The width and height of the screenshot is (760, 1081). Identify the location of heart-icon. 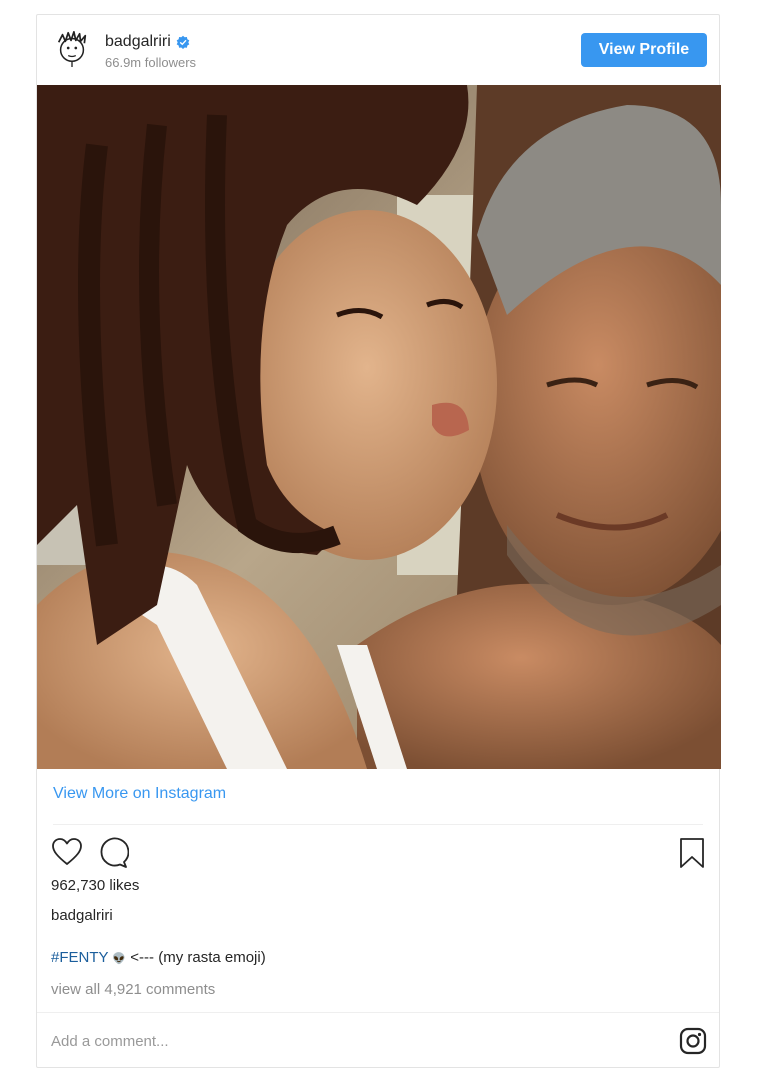
(67, 852).